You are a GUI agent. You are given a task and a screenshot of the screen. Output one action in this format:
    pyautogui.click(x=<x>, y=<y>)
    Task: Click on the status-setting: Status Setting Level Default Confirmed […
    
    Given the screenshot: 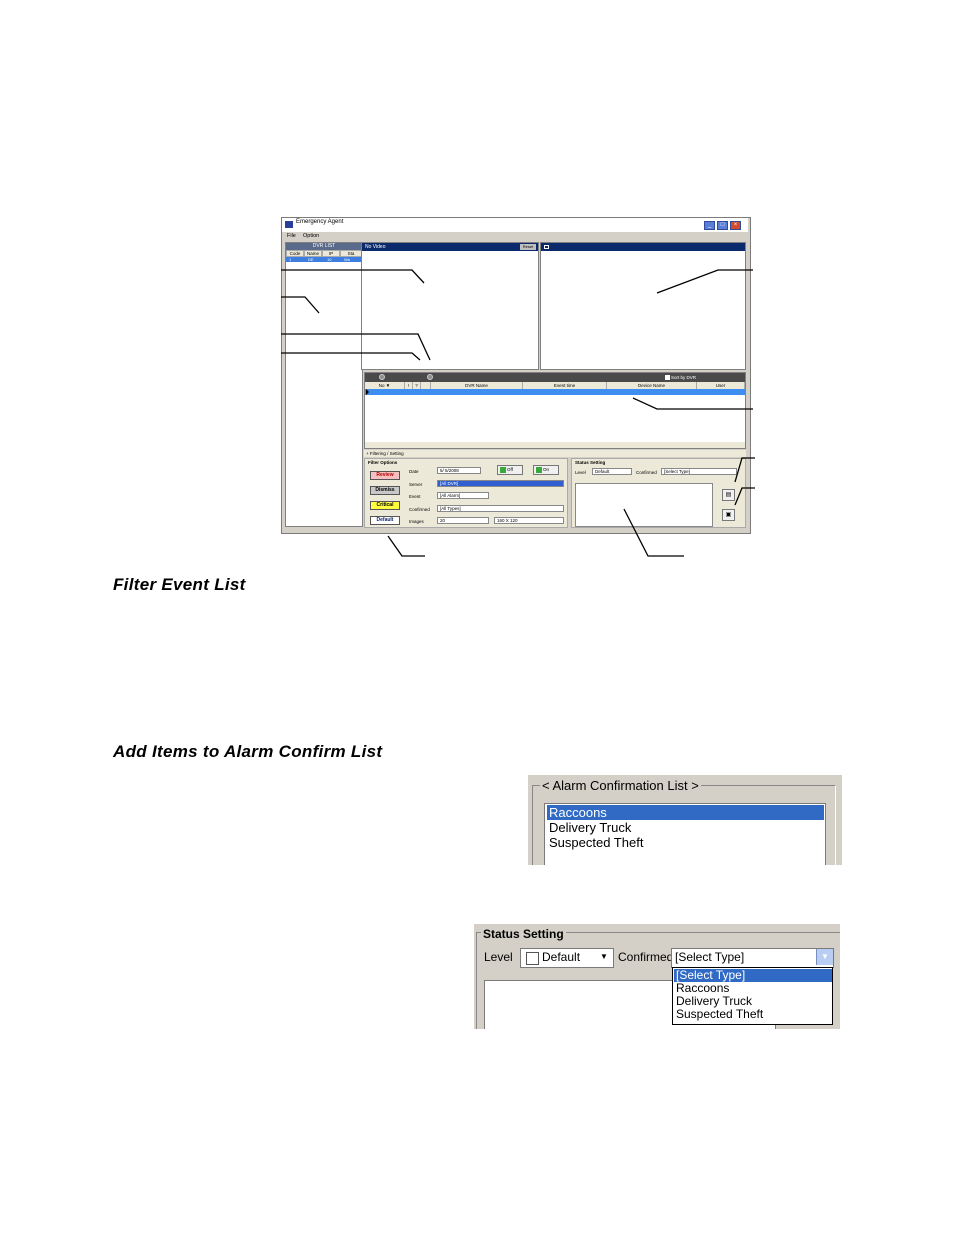 What is the action you would take?
    pyautogui.click(x=658, y=493)
    